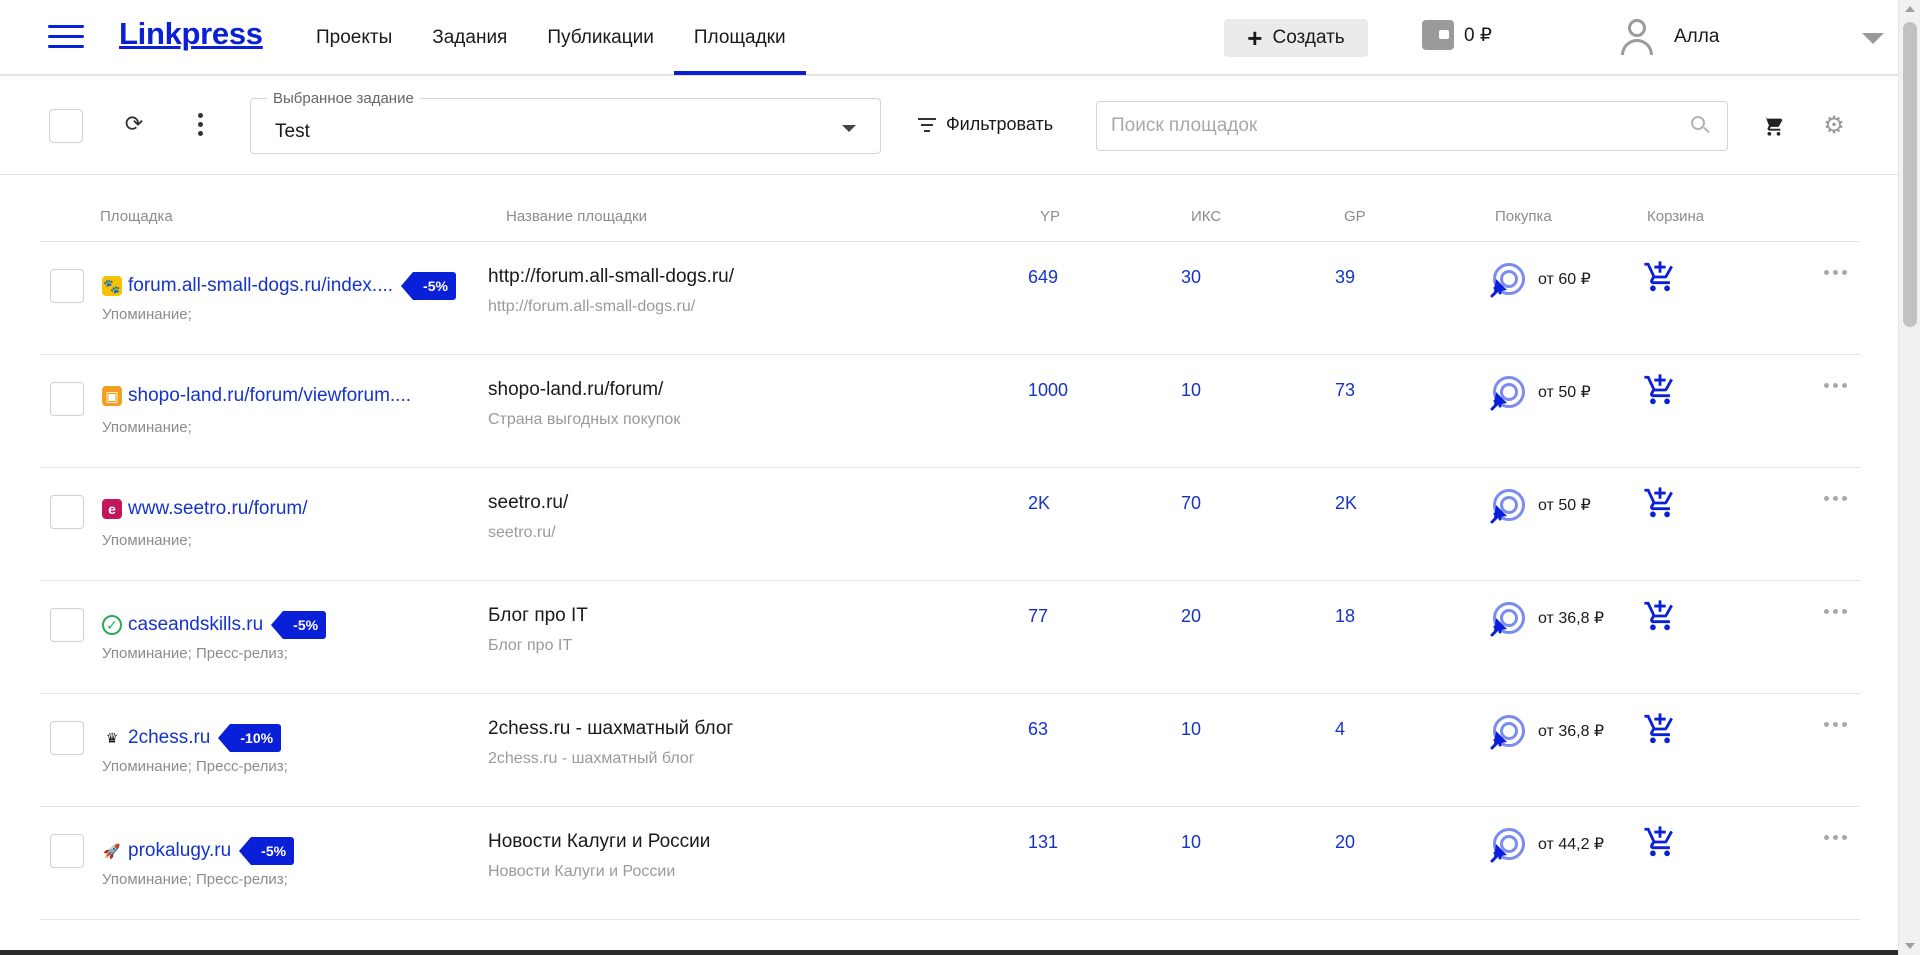 The width and height of the screenshot is (1920, 955). What do you see at coordinates (218, 509) in the screenshot?
I see `site-link: www.seetro.ru/forum/` at bounding box center [218, 509].